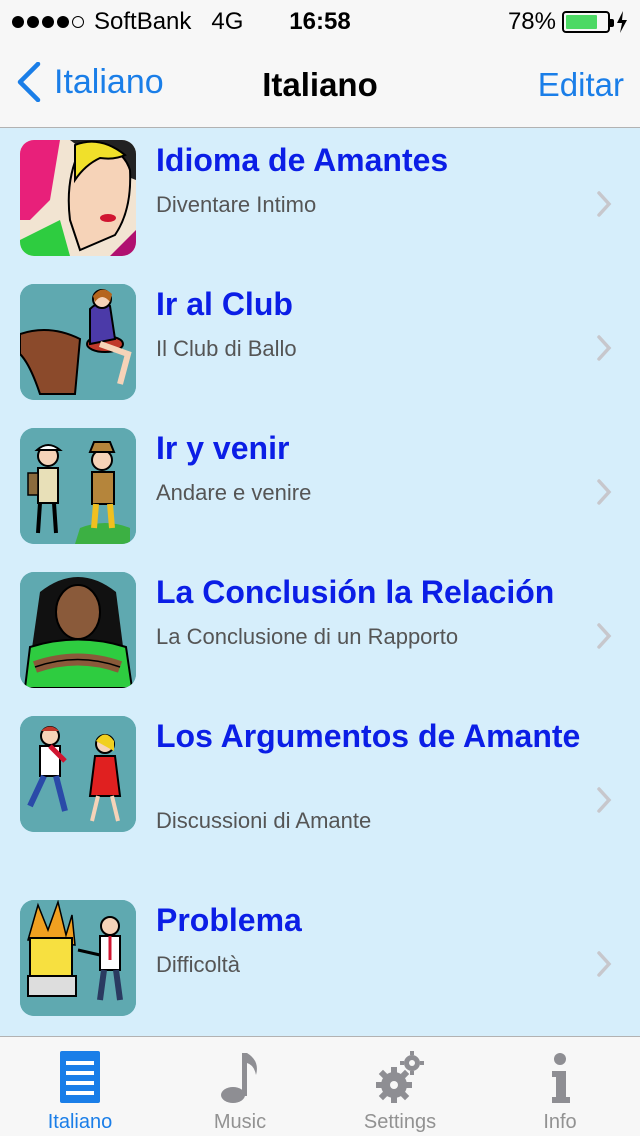 This screenshot has height=1136, width=640. I want to click on charging-bolt-icon, so click(622, 22).